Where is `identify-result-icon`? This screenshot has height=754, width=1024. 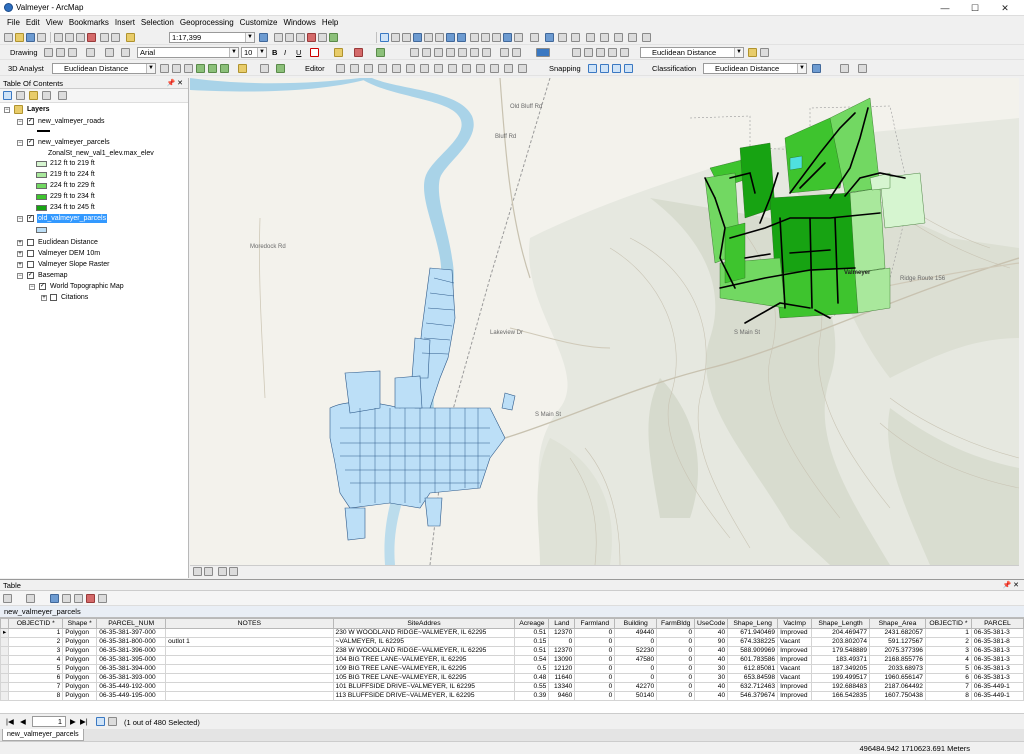
identify-result-icon is located at coordinates (612, 52).